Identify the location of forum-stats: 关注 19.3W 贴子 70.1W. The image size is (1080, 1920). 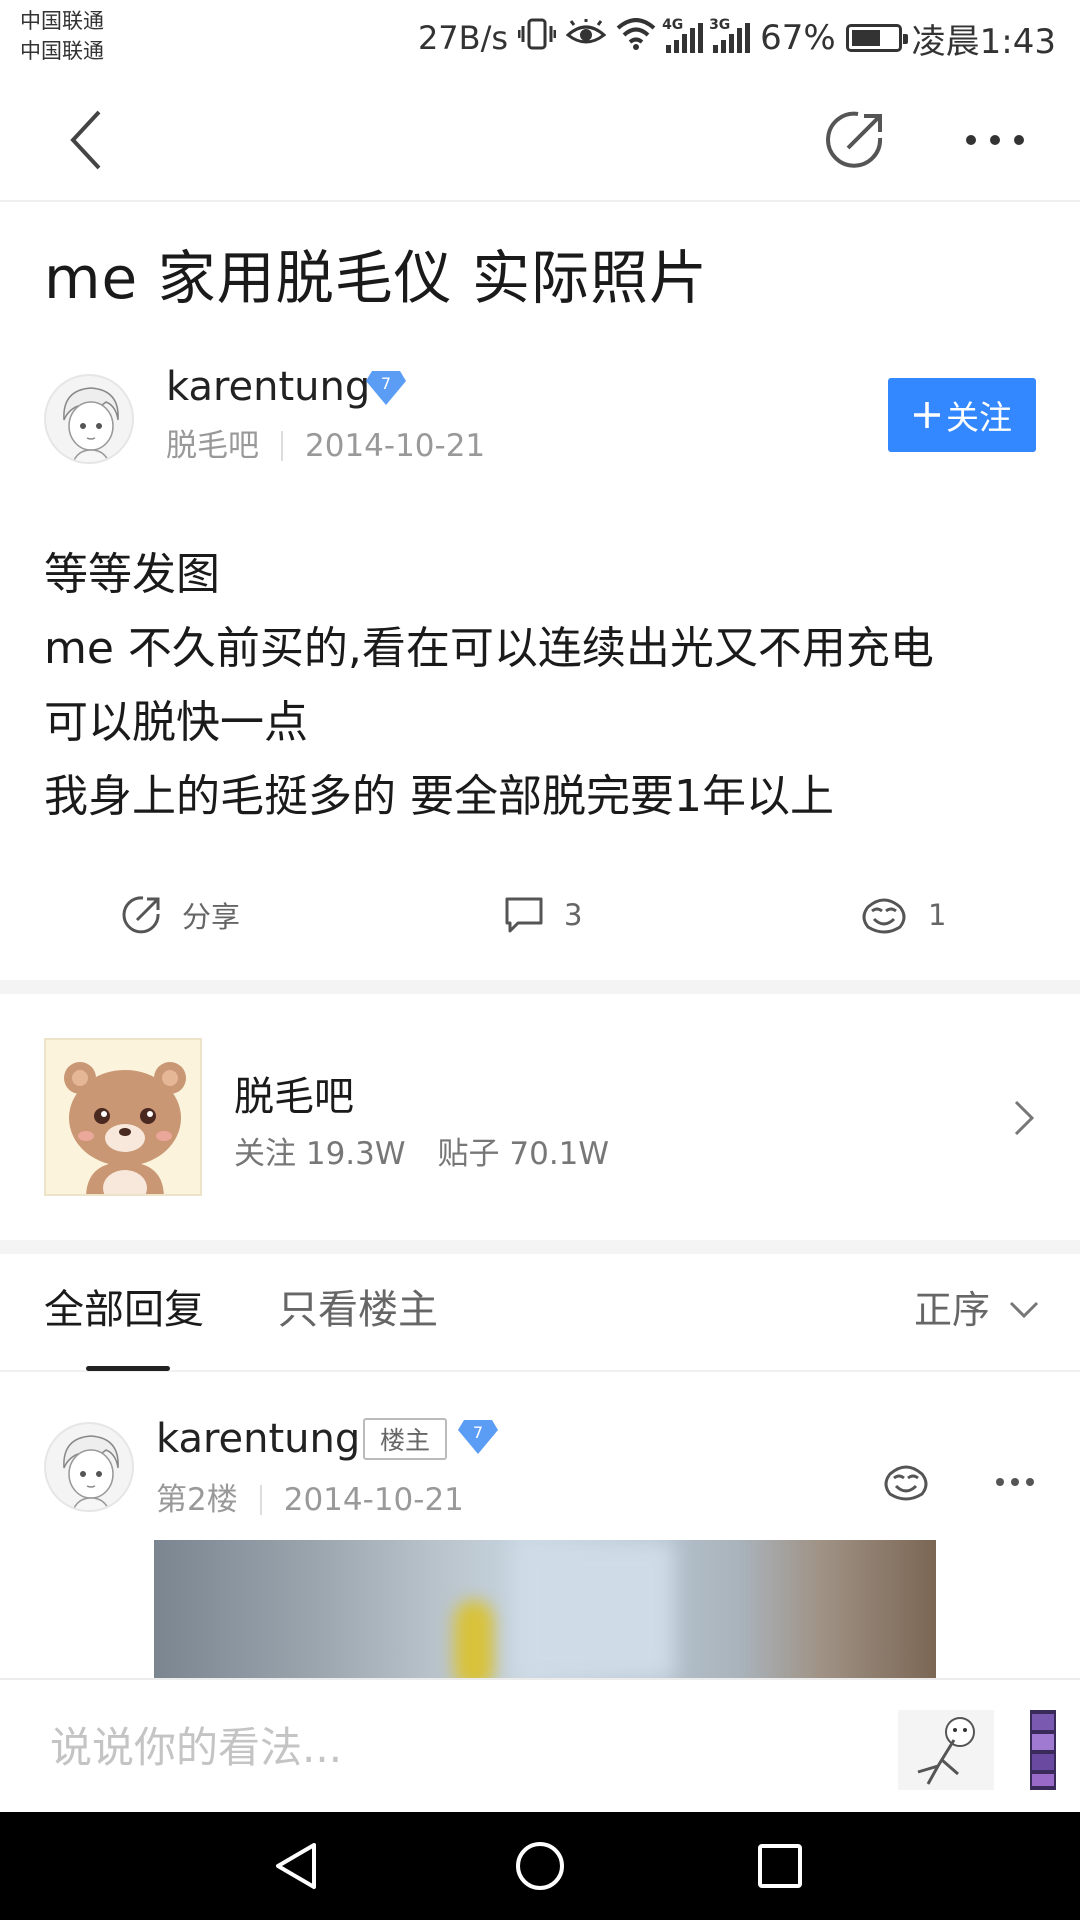
(421, 1154).